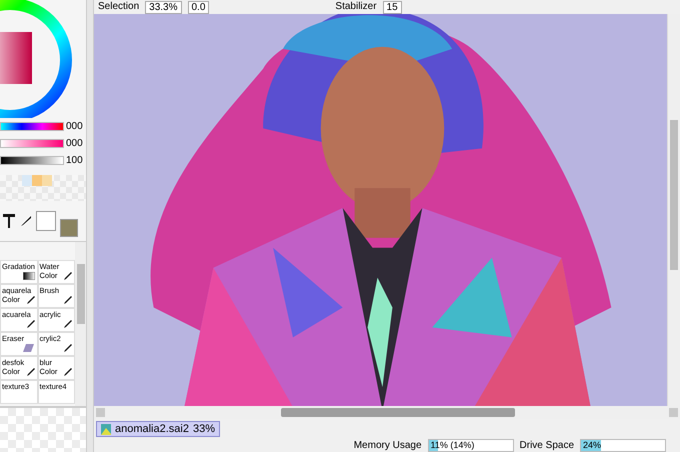 This screenshot has height=452, width=680. Describe the element at coordinates (75, 160) in the screenshot. I see `slider-value: 100` at that location.